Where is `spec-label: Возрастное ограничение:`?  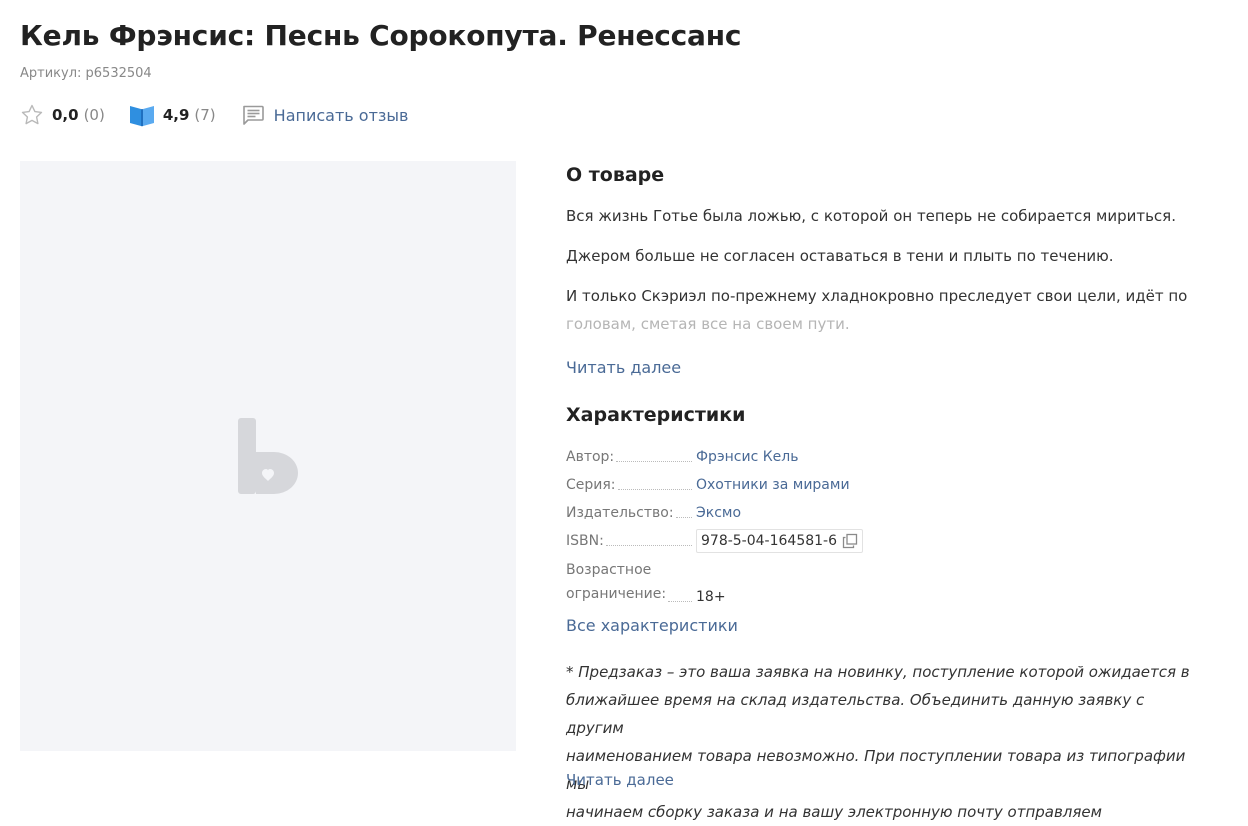
spec-label: Возрастное ограничение: is located at coordinates (616, 582).